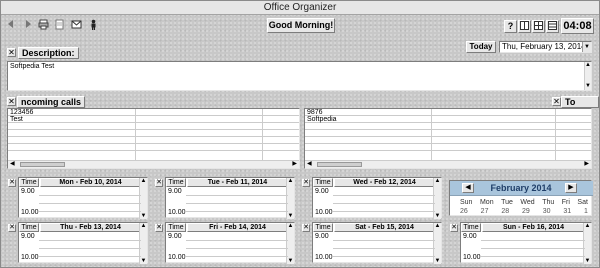 This screenshot has width=600, height=268. I want to click on mail-button, so click(76, 25).